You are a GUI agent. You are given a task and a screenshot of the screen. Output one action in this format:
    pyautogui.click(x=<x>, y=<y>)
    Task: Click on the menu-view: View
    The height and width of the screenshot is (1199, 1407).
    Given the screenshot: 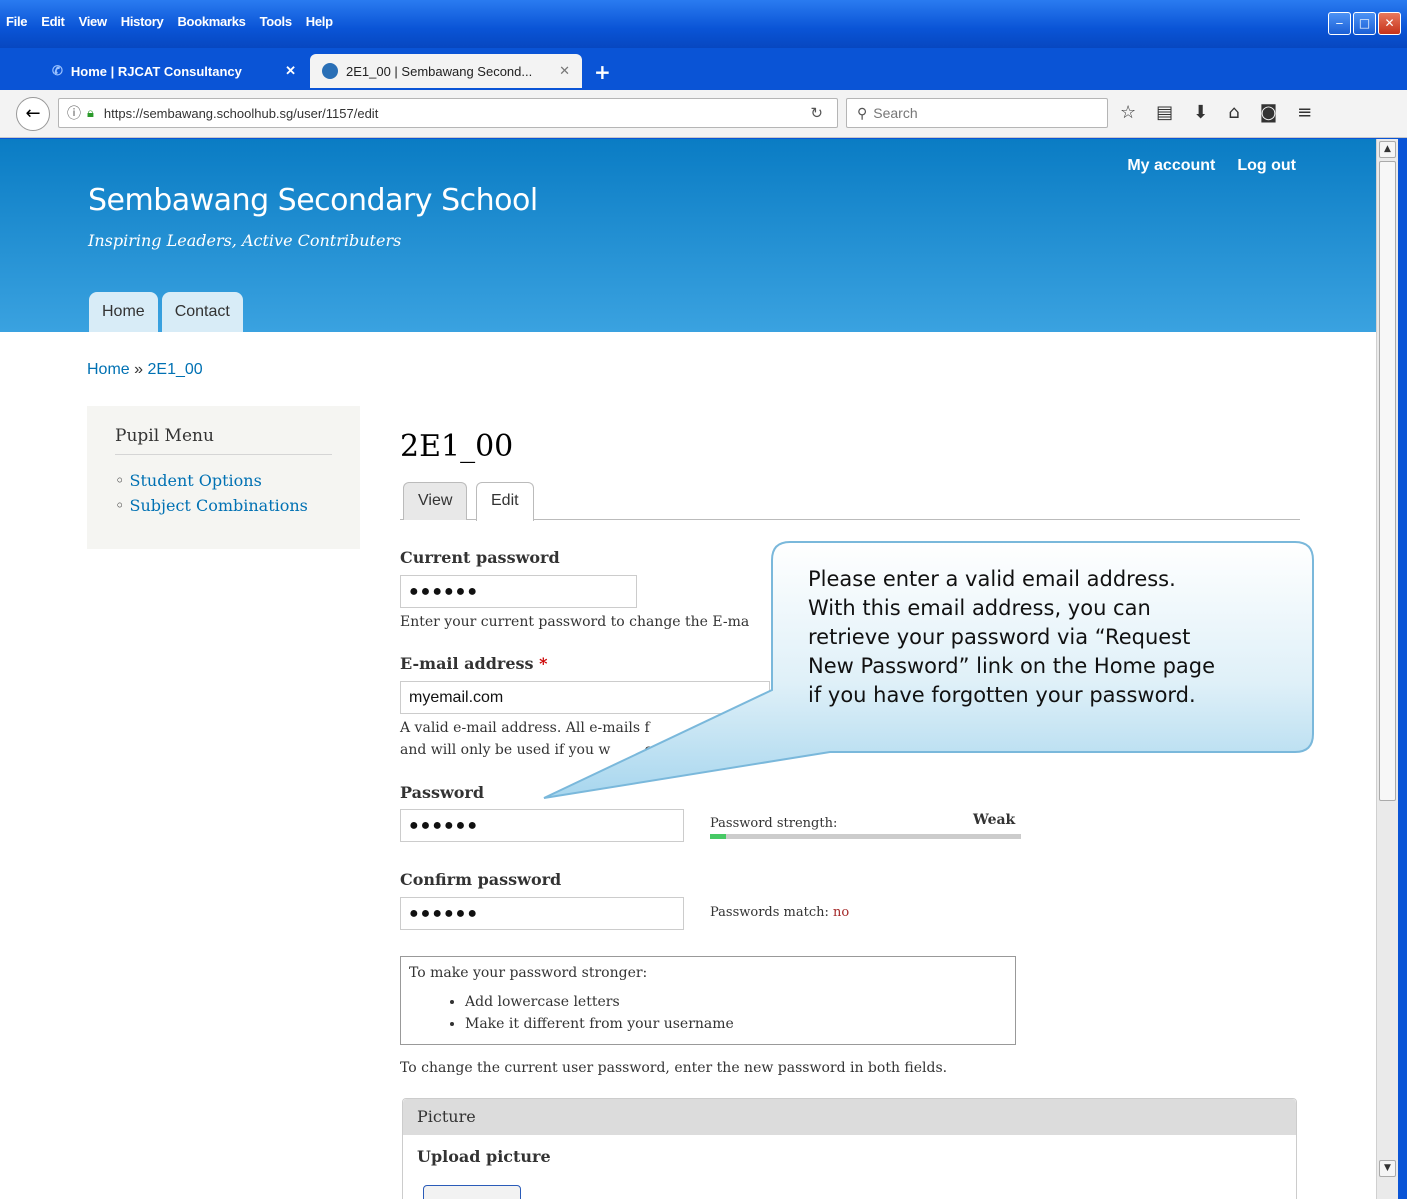 What is the action you would take?
    pyautogui.click(x=93, y=21)
    